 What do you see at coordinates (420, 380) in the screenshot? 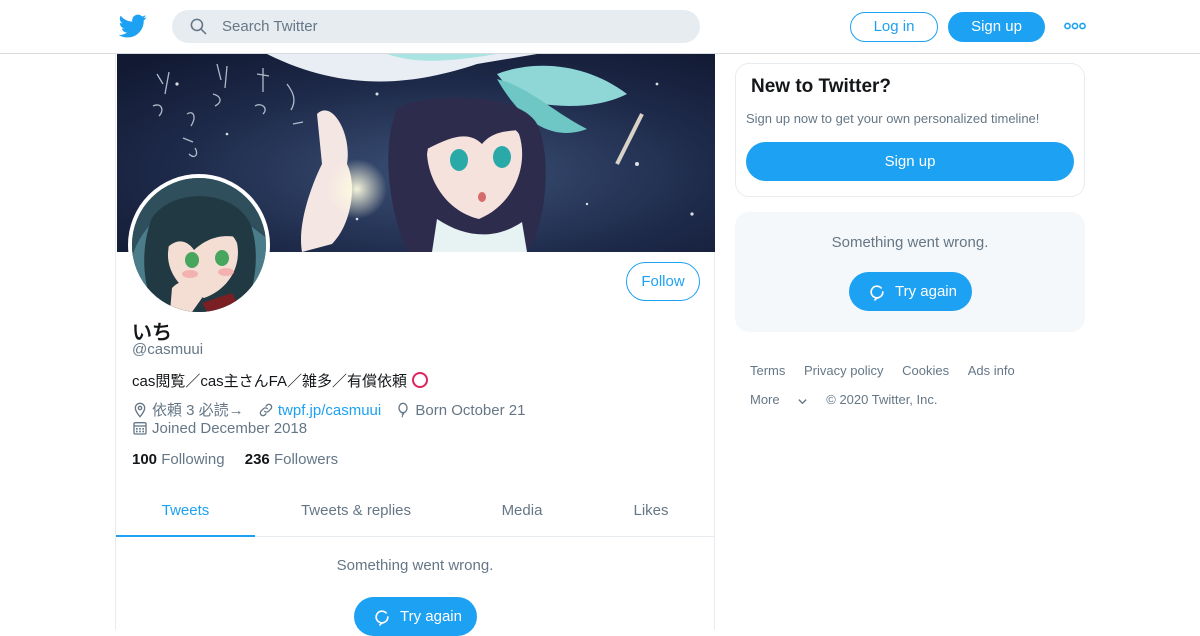
I see `red-circle-icon` at bounding box center [420, 380].